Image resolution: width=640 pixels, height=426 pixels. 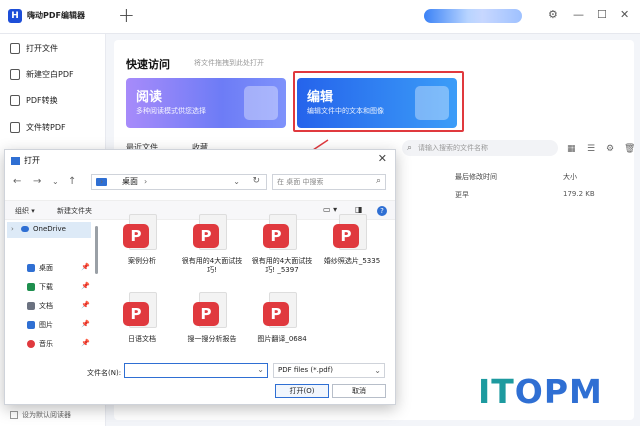 What do you see at coordinates (46, 325) in the screenshot?
I see `nav-item-label: 图片` at bounding box center [46, 325].